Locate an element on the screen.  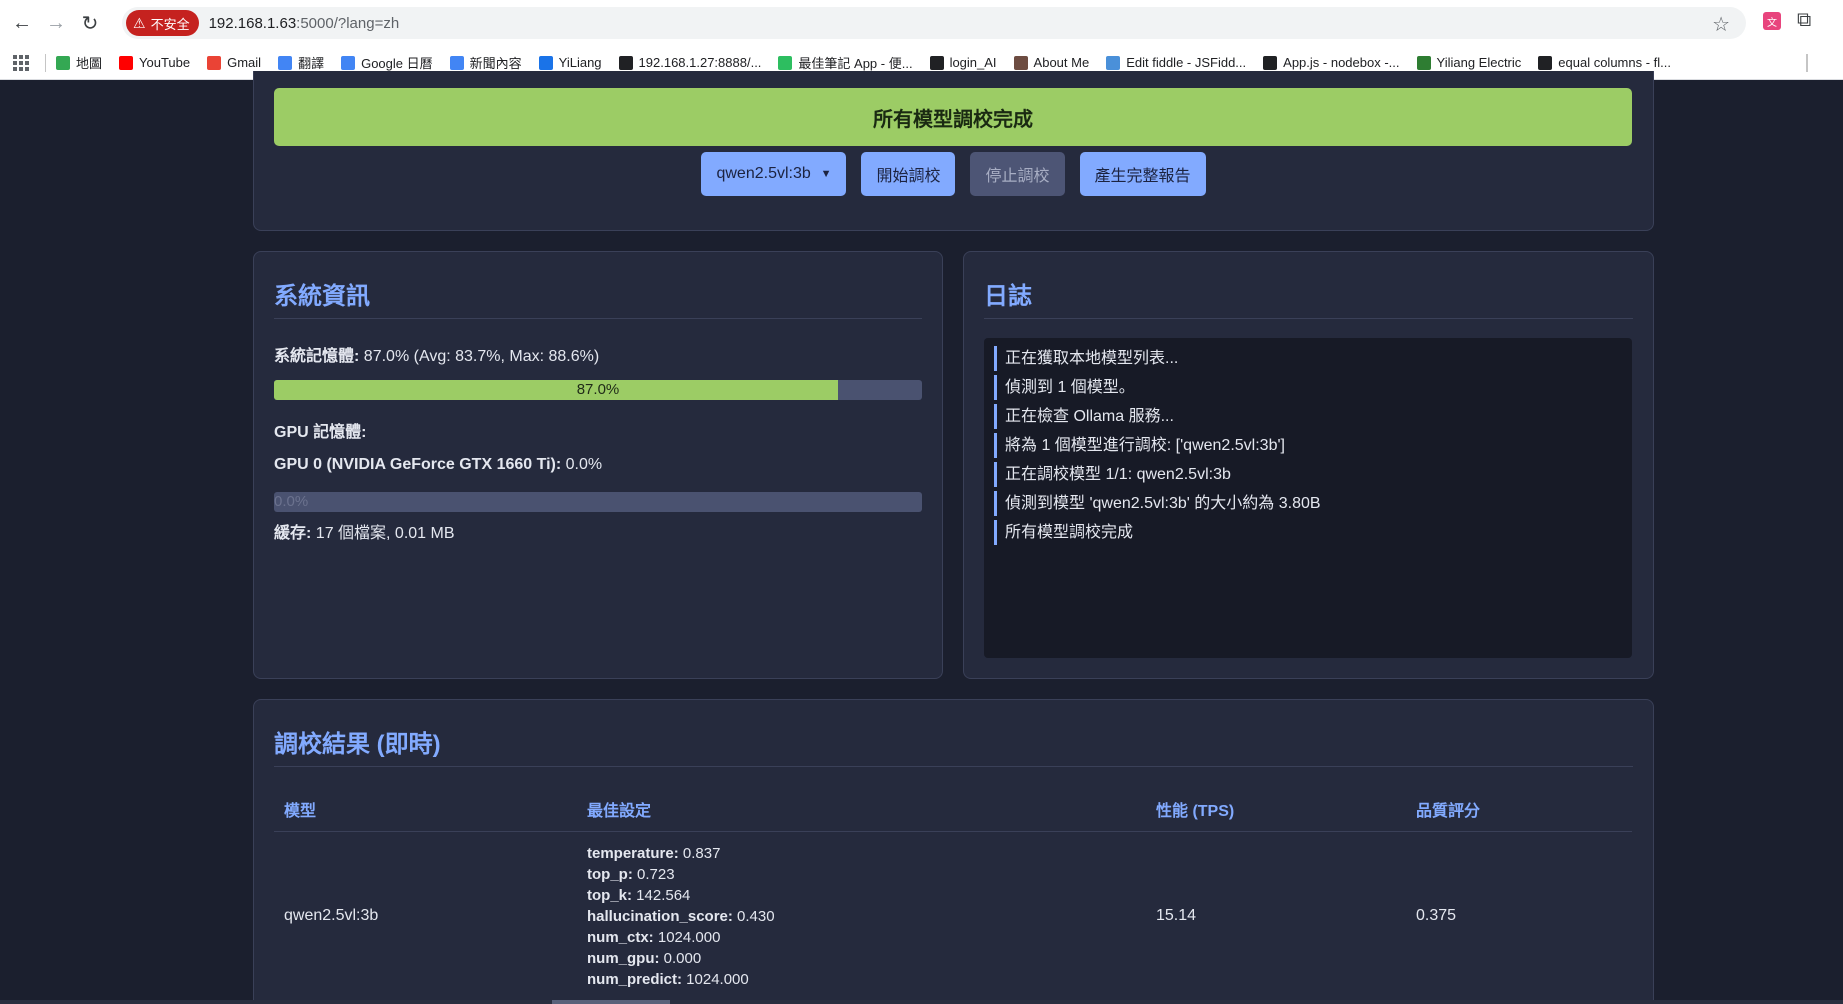
bookmark-label: YouTube is located at coordinates (165, 62).